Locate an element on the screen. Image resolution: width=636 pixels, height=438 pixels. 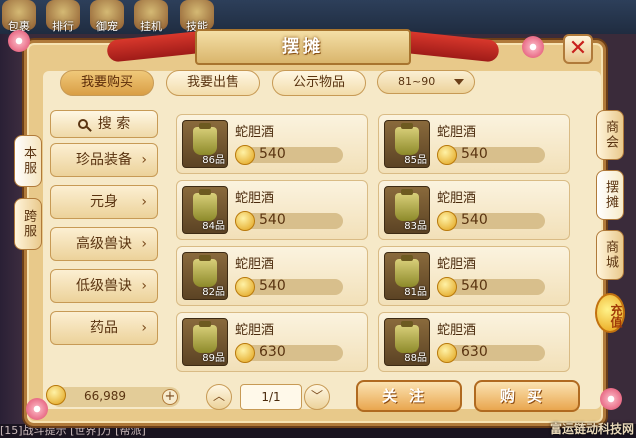
tab-sell: 我要出售 is located at coordinates (213, 83).